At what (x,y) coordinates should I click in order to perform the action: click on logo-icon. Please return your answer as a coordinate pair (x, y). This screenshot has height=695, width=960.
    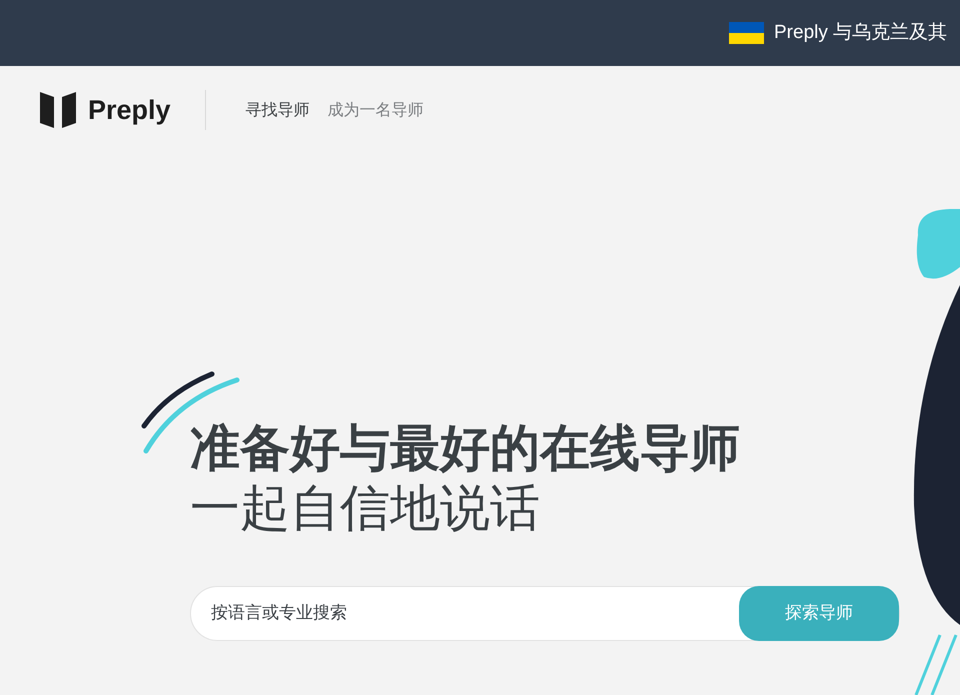
    Looking at the image, I should click on (58, 110).